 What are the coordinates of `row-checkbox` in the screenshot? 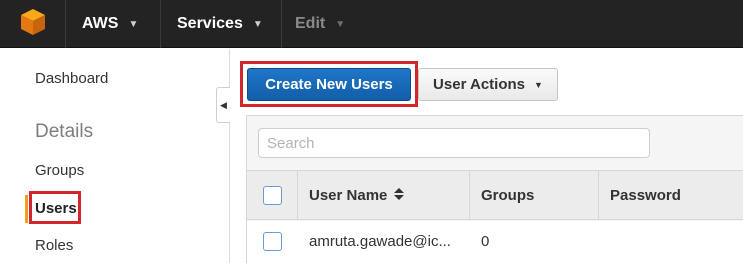 It's located at (272, 241).